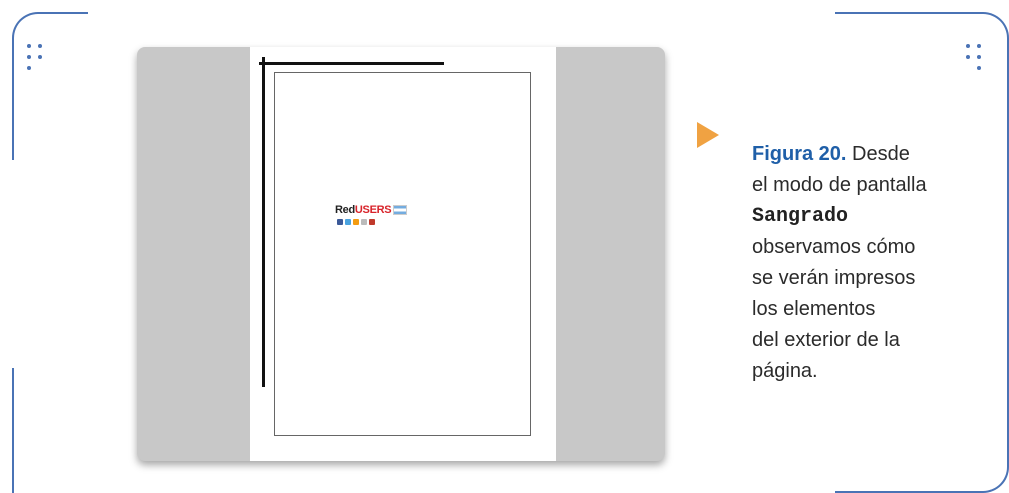  Describe the element at coordinates (834, 278) in the screenshot. I see `caption-line-5: se verán impresos` at that location.